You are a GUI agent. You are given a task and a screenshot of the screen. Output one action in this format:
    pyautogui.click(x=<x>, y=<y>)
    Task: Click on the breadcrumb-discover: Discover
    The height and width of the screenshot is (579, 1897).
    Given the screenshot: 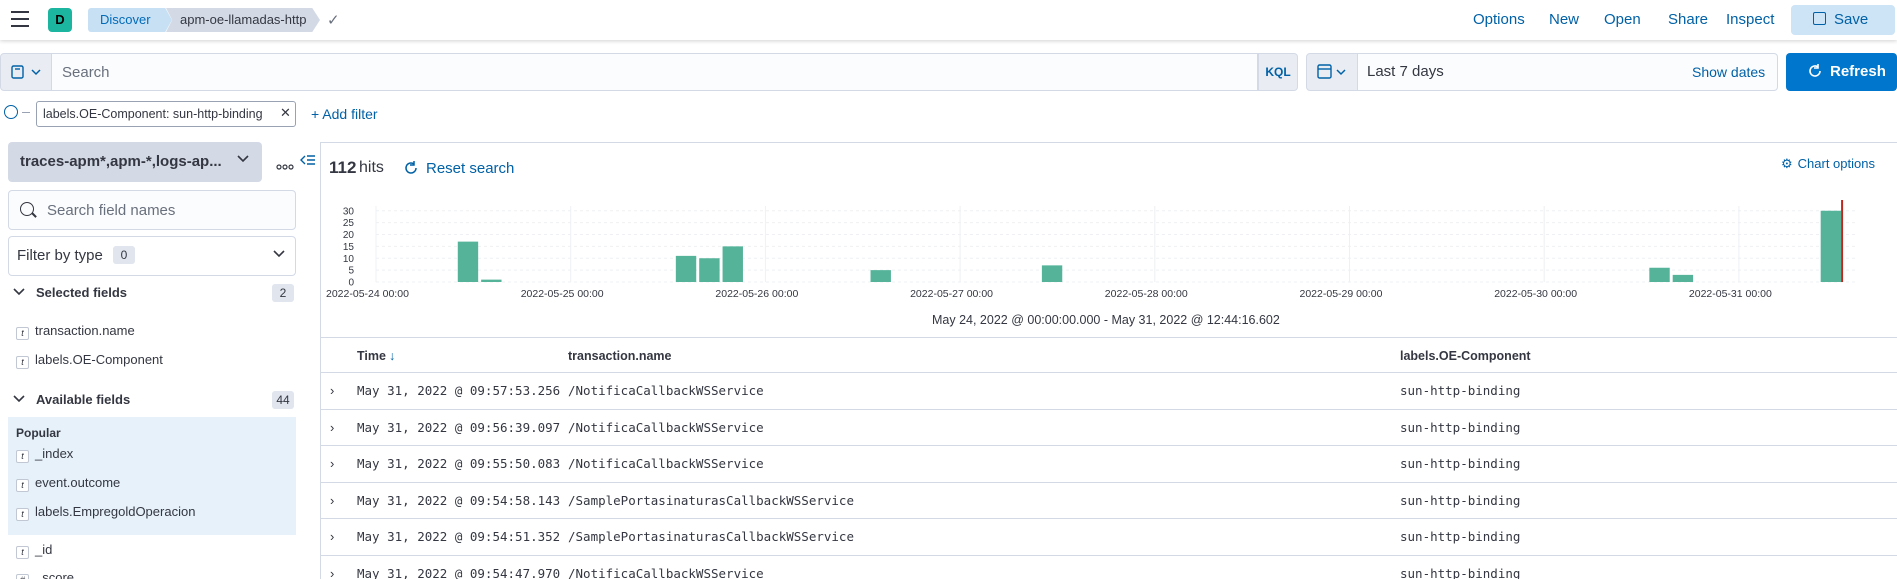 What is the action you would take?
    pyautogui.click(x=130, y=20)
    